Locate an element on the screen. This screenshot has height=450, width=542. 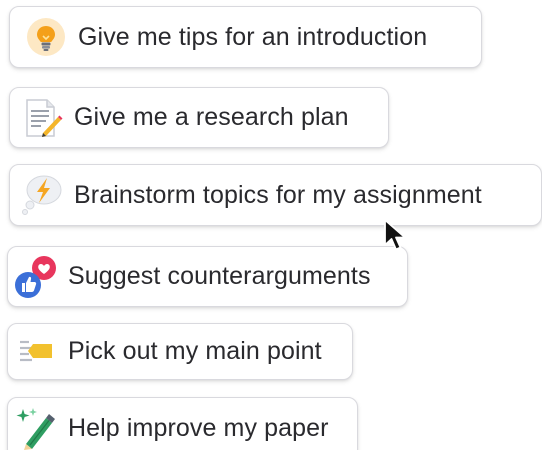
sparkle-pencil-icon is located at coordinates (36, 428).